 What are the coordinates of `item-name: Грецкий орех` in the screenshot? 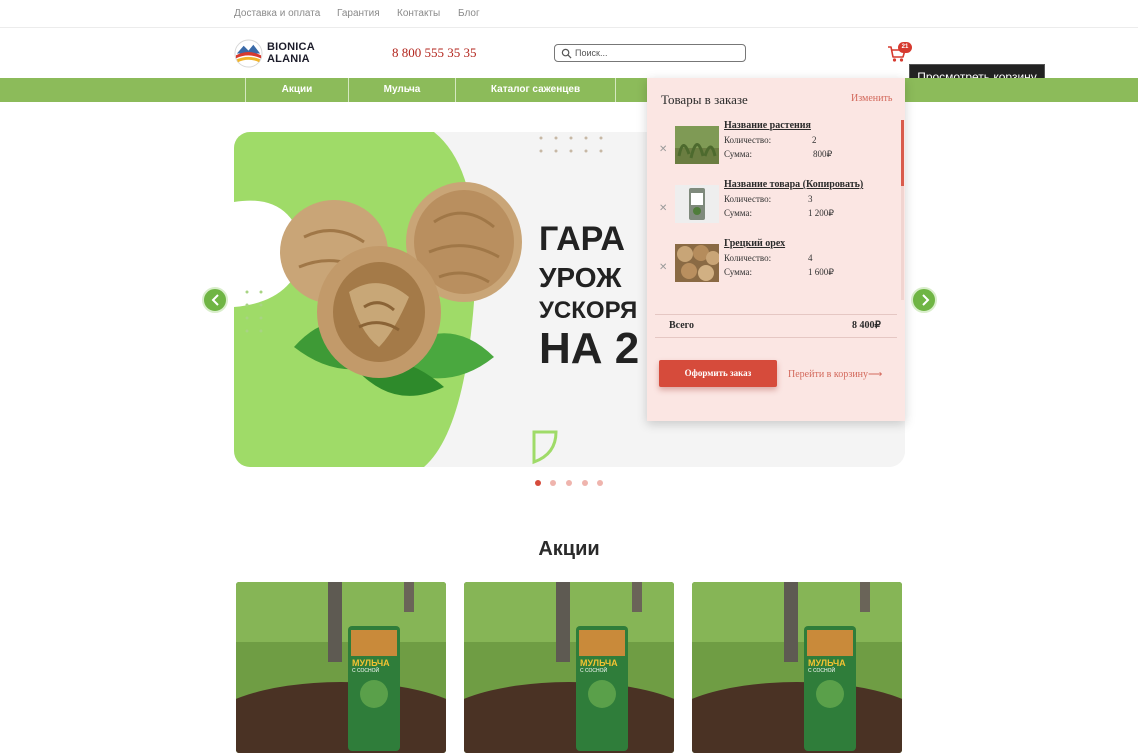 It's located at (754, 243).